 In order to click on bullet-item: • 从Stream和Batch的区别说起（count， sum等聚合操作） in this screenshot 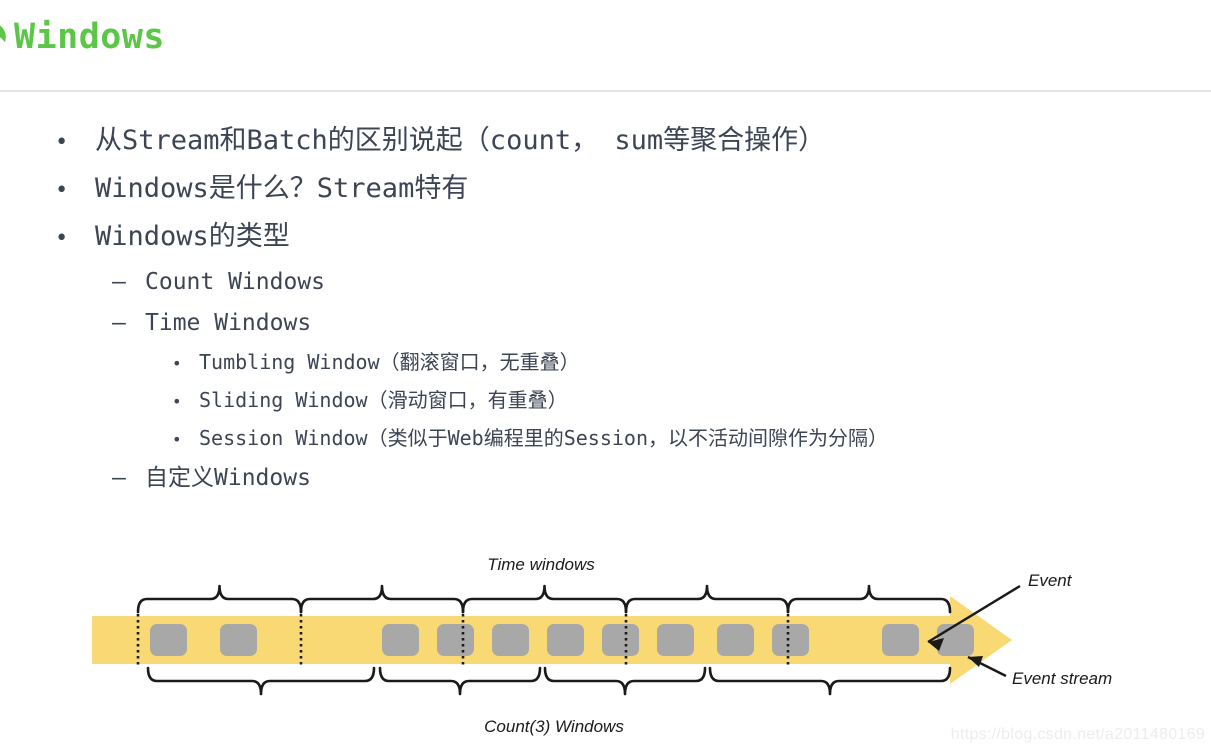, I will do `click(605, 142)`.